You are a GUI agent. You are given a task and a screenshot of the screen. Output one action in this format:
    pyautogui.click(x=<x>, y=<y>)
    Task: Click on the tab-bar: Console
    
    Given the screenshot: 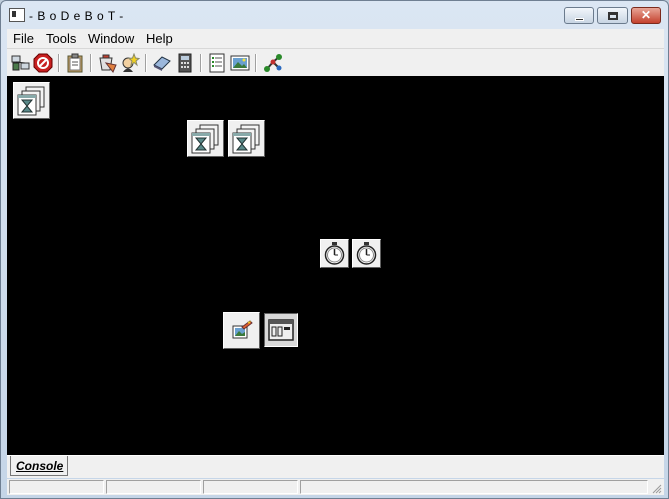 What is the action you would take?
    pyautogui.click(x=335, y=466)
    